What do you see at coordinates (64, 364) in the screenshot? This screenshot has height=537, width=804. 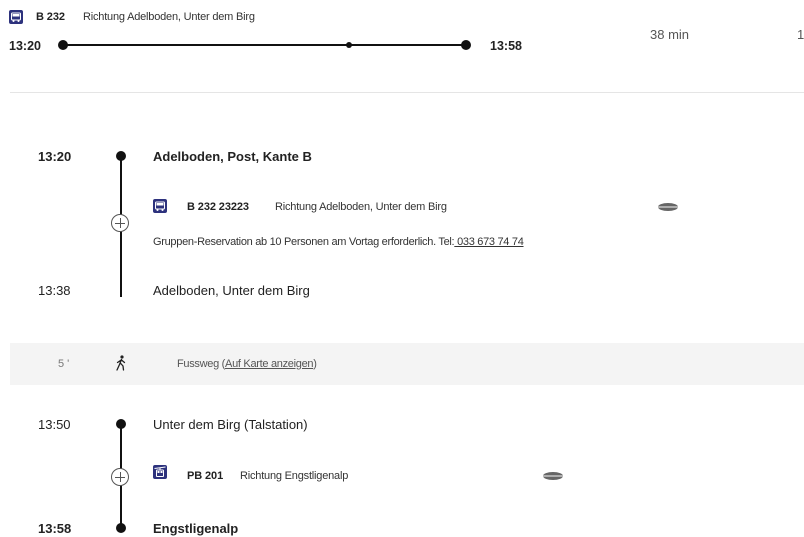 I see `walk-duration: 5 '` at bounding box center [64, 364].